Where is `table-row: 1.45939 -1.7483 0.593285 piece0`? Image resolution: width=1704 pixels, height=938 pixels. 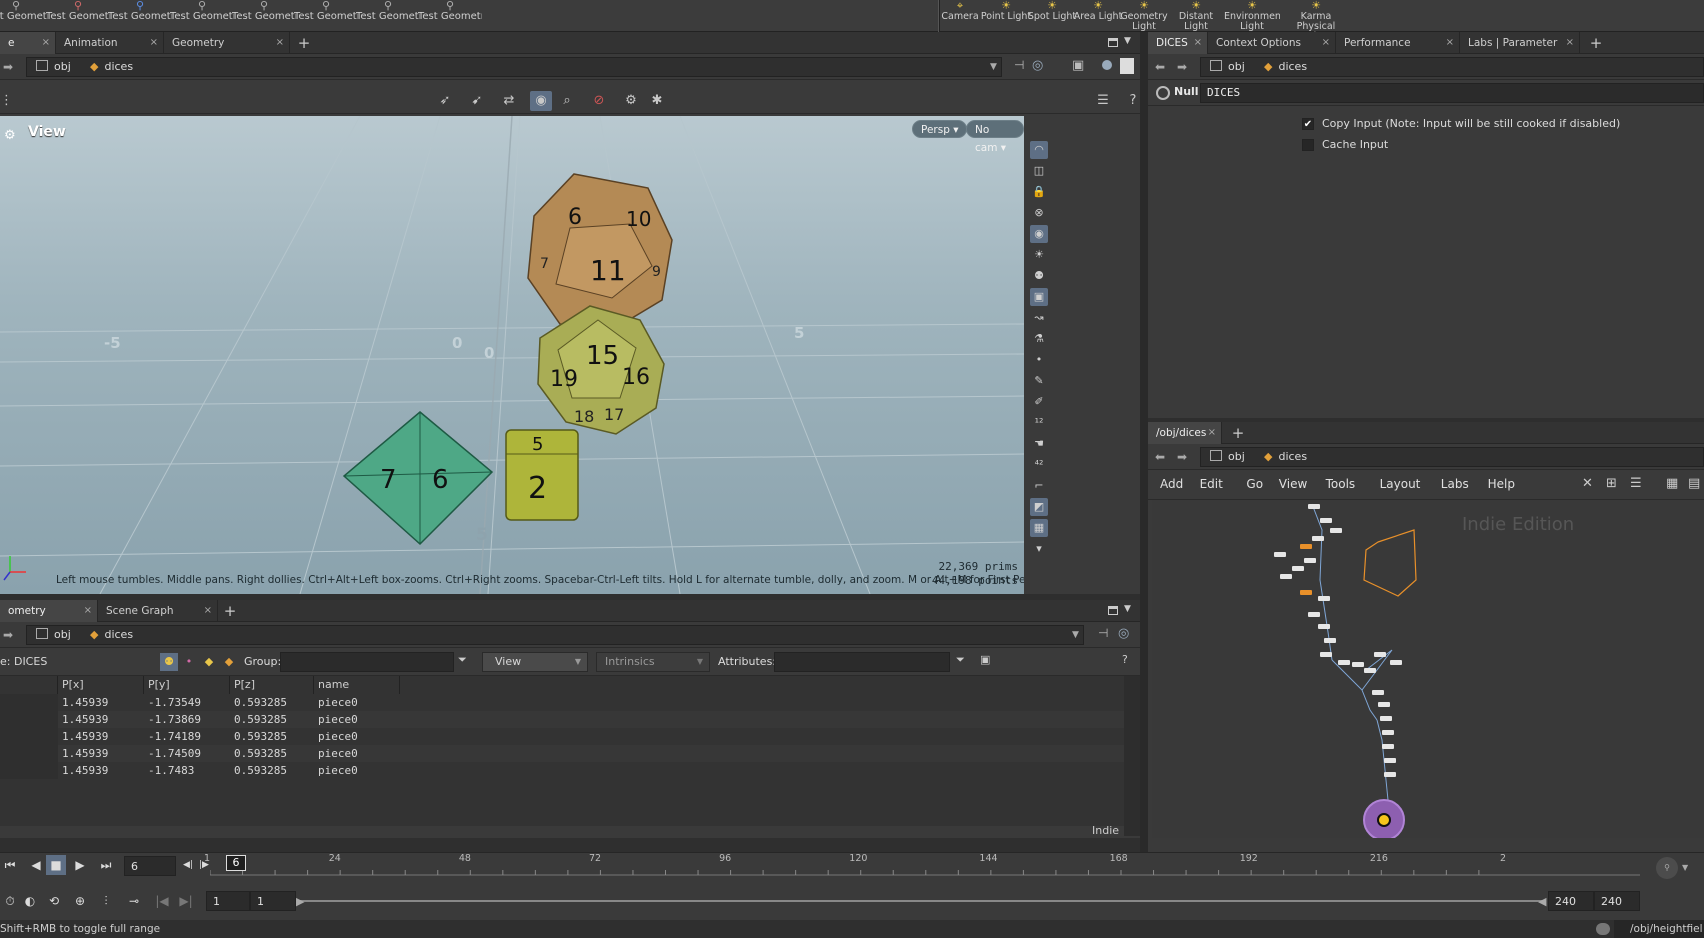
table-row: 1.45939 -1.7483 0.593285 piece0 is located at coordinates (562, 770).